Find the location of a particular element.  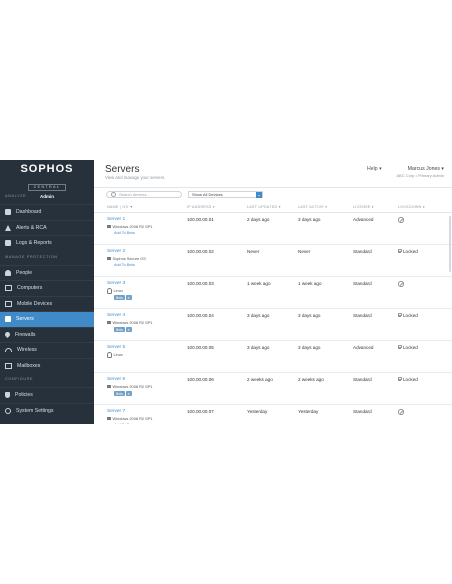

sidebar-item-computers: Computers is located at coordinates (47, 288).